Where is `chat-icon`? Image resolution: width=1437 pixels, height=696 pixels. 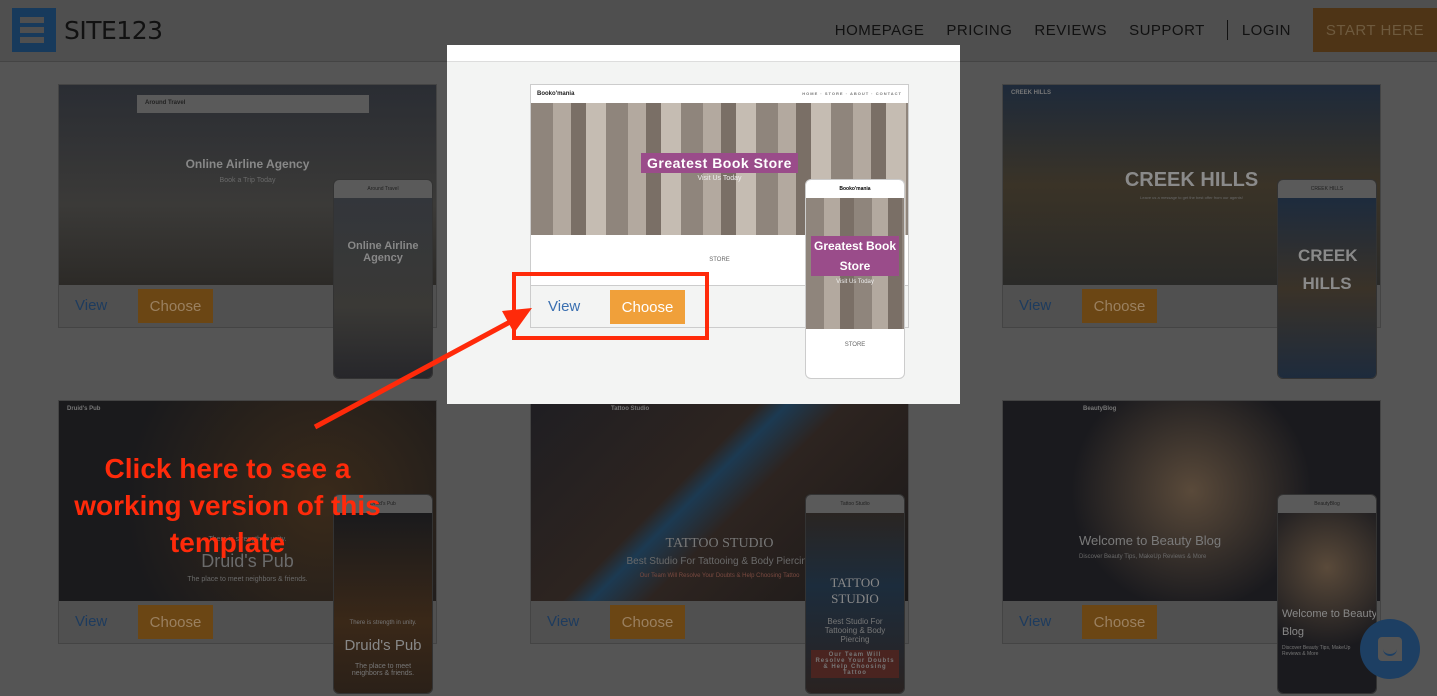 chat-icon is located at coordinates (1390, 649).